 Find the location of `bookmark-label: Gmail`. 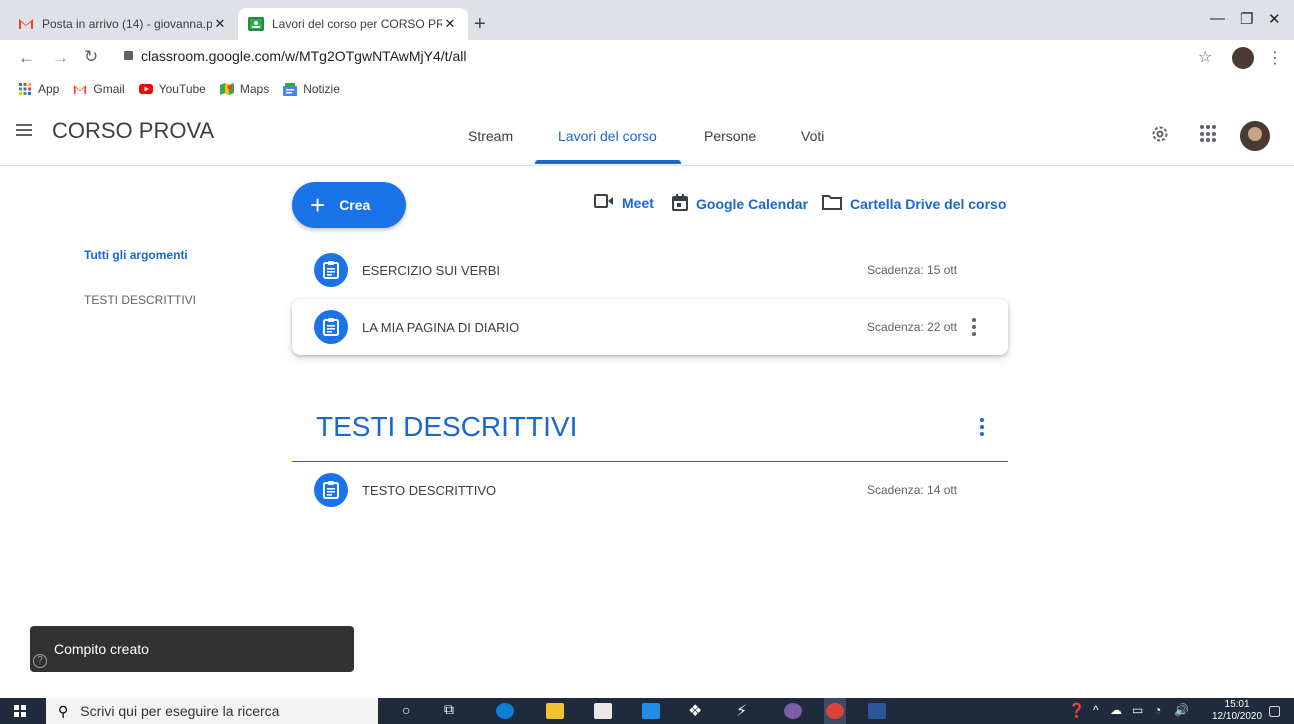

bookmark-label: Gmail is located at coordinates (109, 89).